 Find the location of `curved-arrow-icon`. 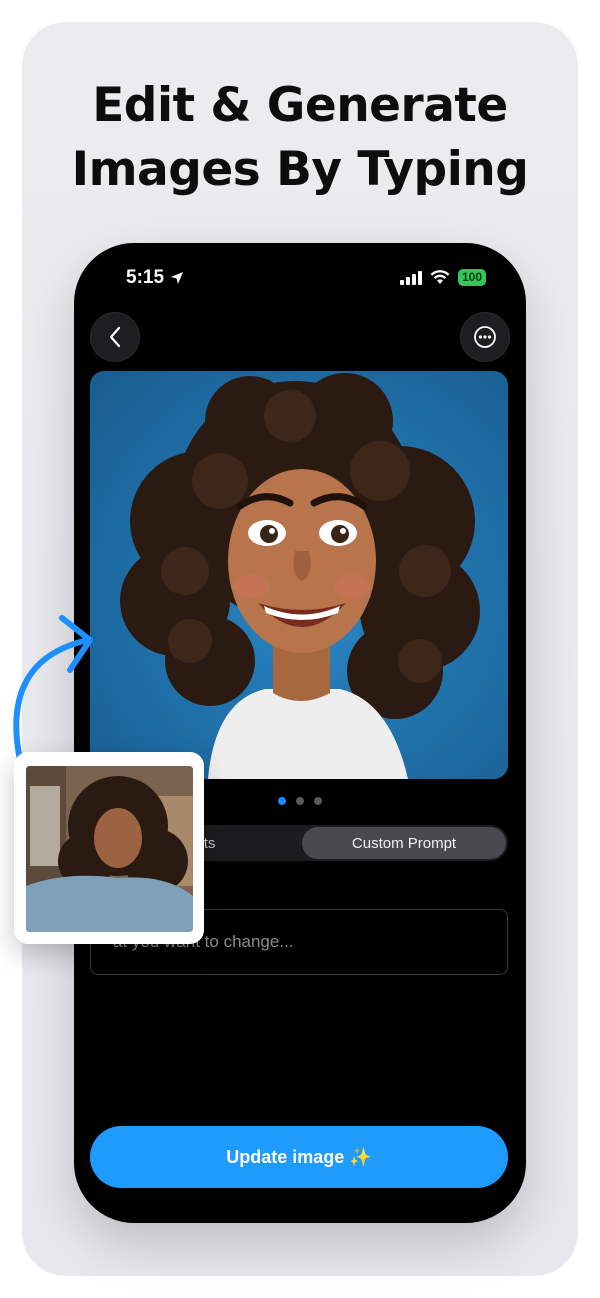

curved-arrow-icon is located at coordinates (53, 689).